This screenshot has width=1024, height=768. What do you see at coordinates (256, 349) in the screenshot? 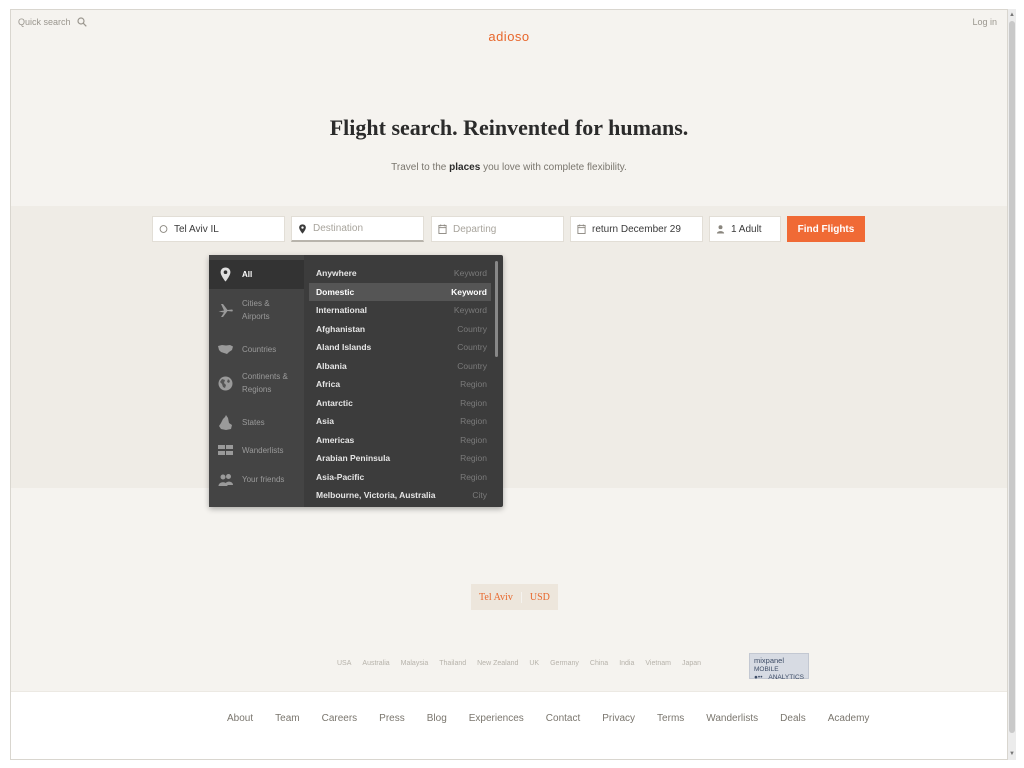
I see `category-countries: Countries` at bounding box center [256, 349].